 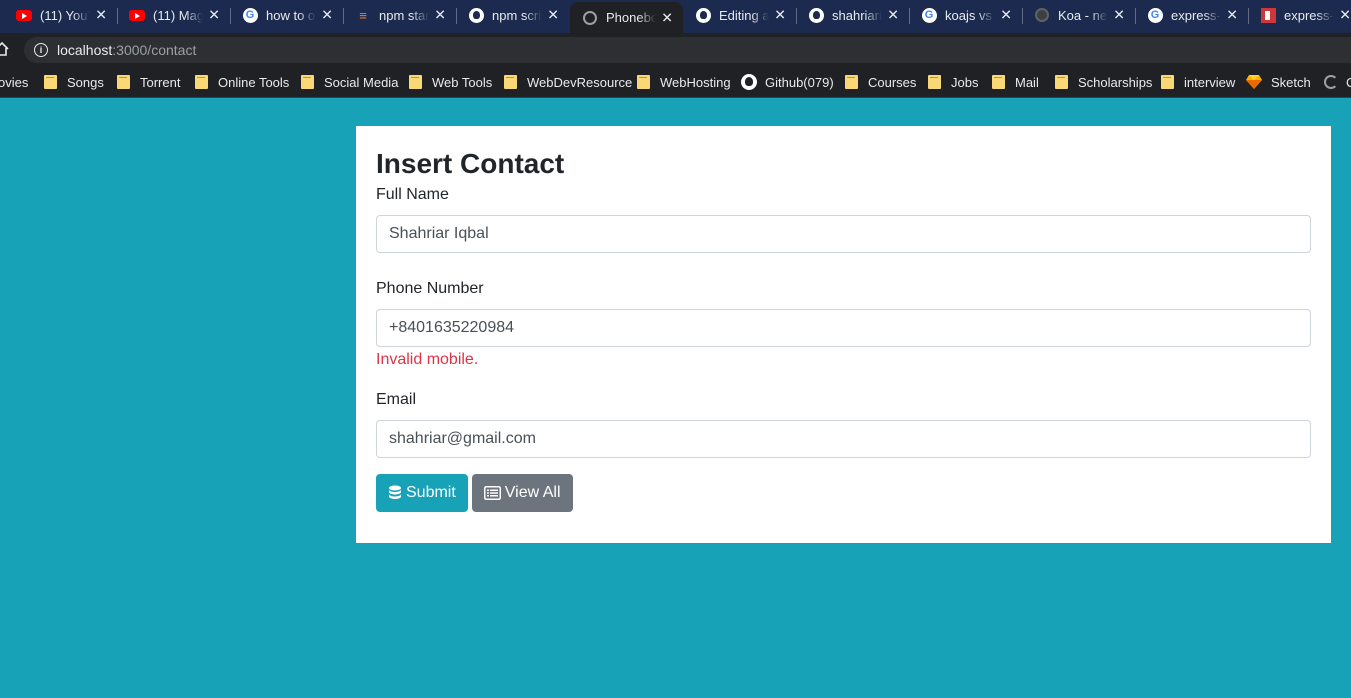 I want to click on phone-group: Phone Number Invalid mobile., so click(x=843, y=324).